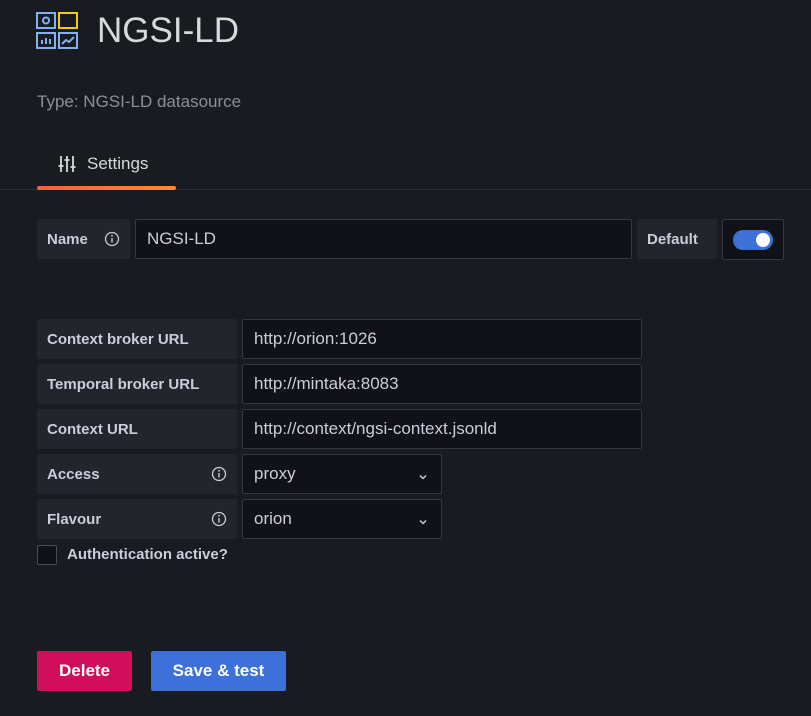 The image size is (811, 716). Describe the element at coordinates (677, 239) in the screenshot. I see `default-label: Default` at that location.